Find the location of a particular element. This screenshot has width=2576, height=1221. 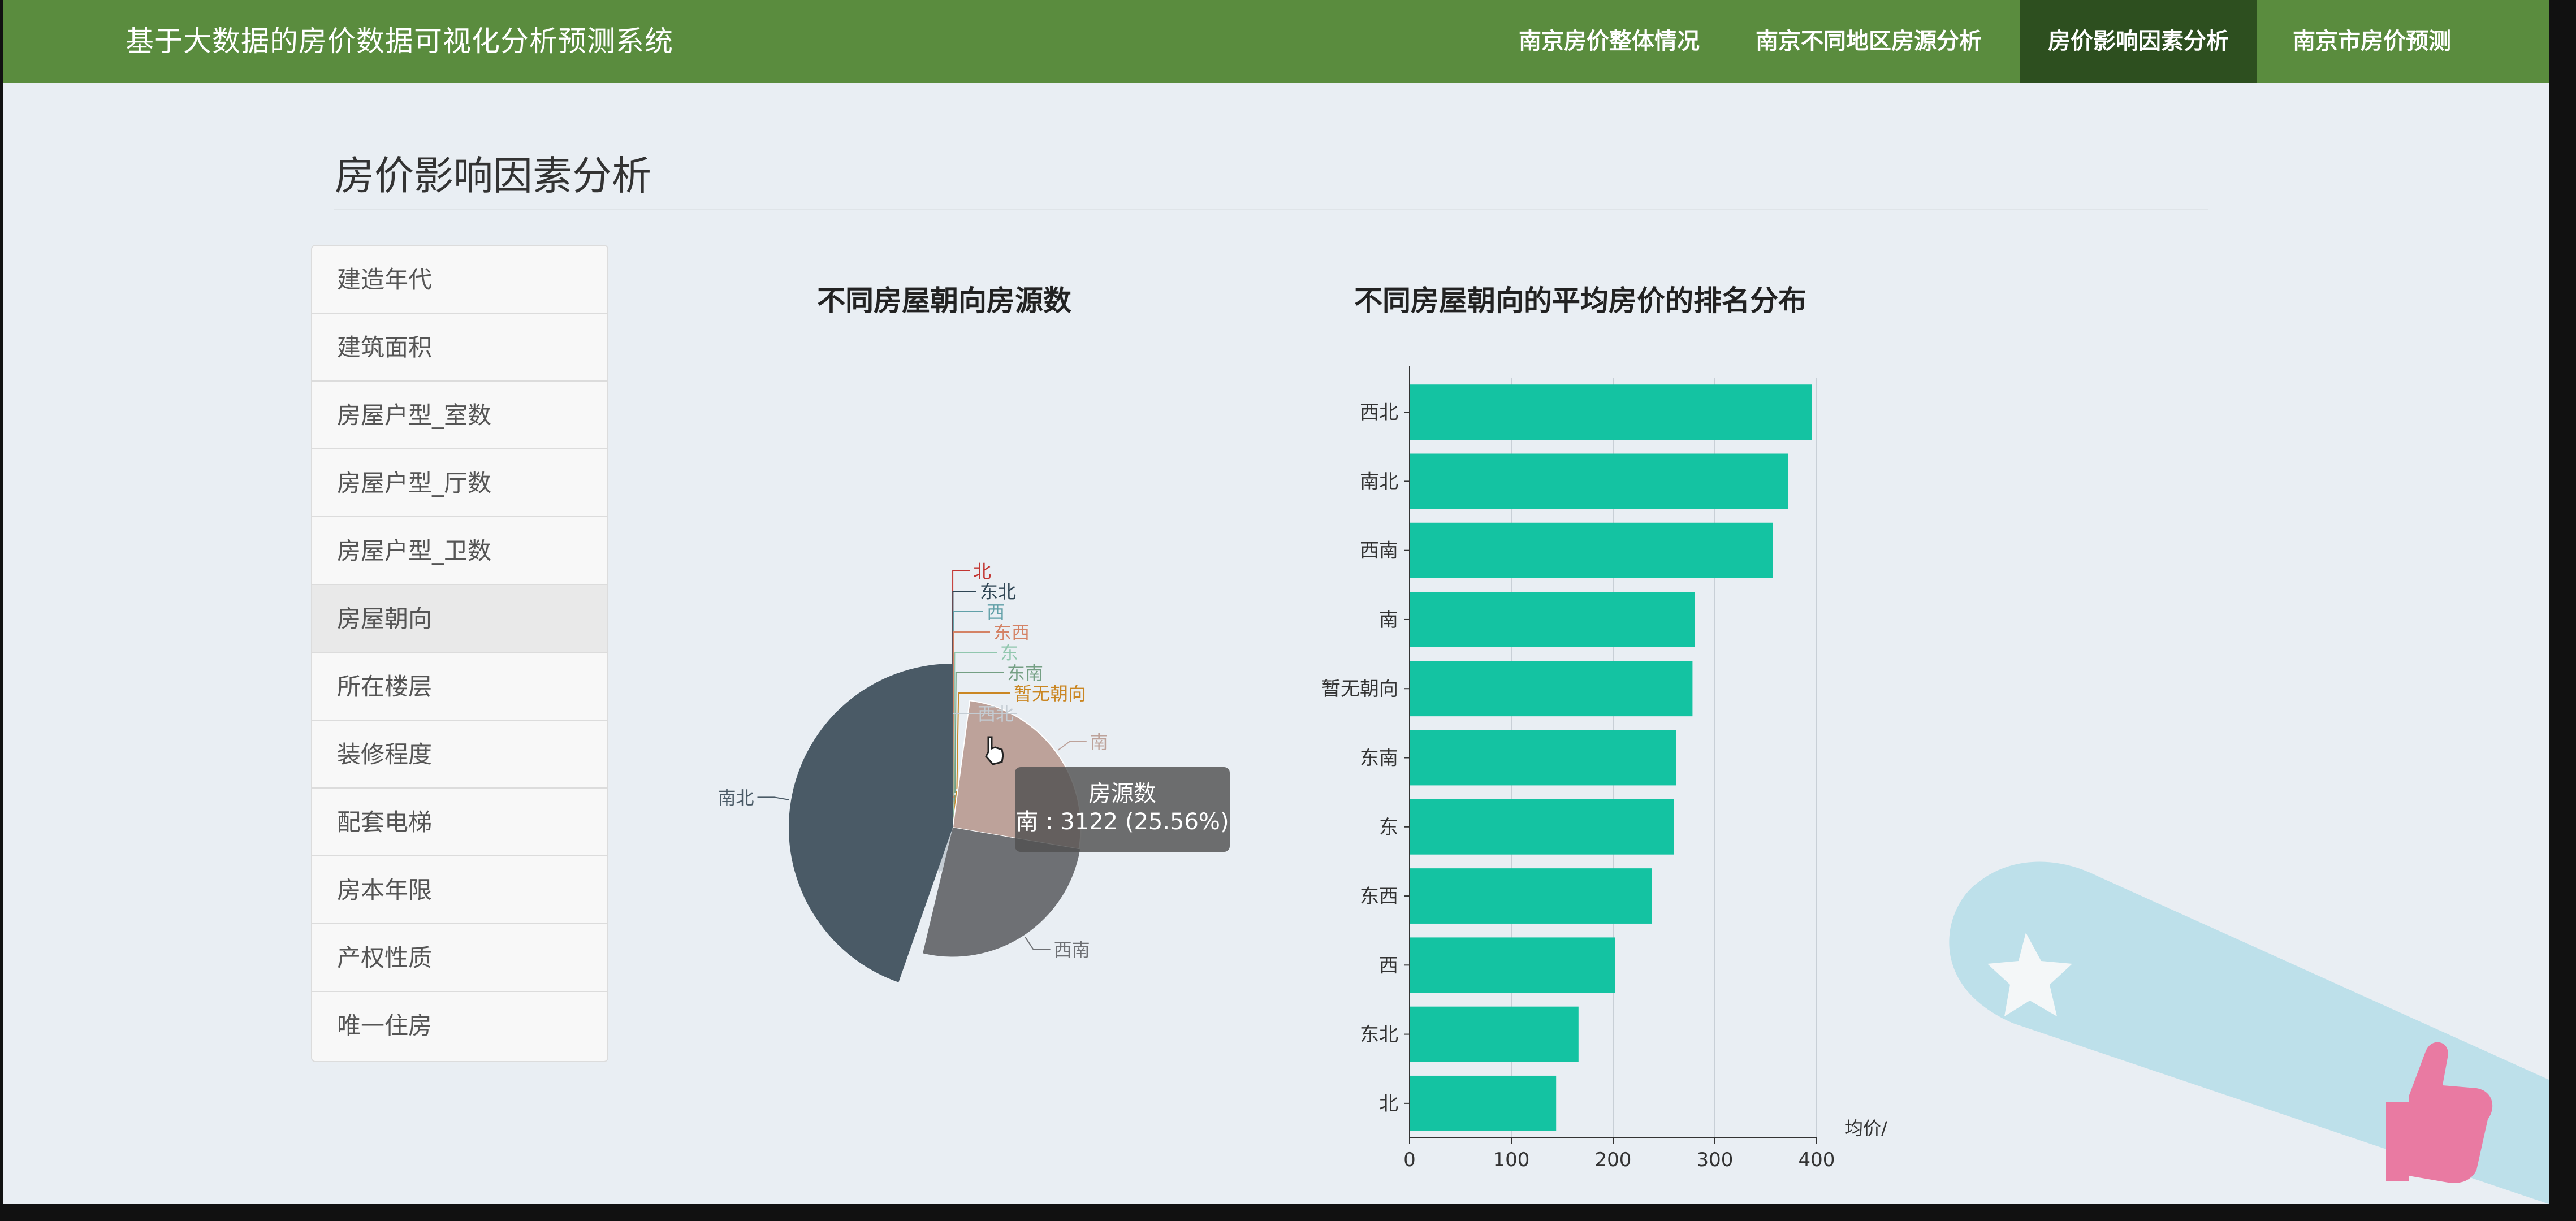

y-tick-label: 暂无朝向 is located at coordinates (1359, 689).